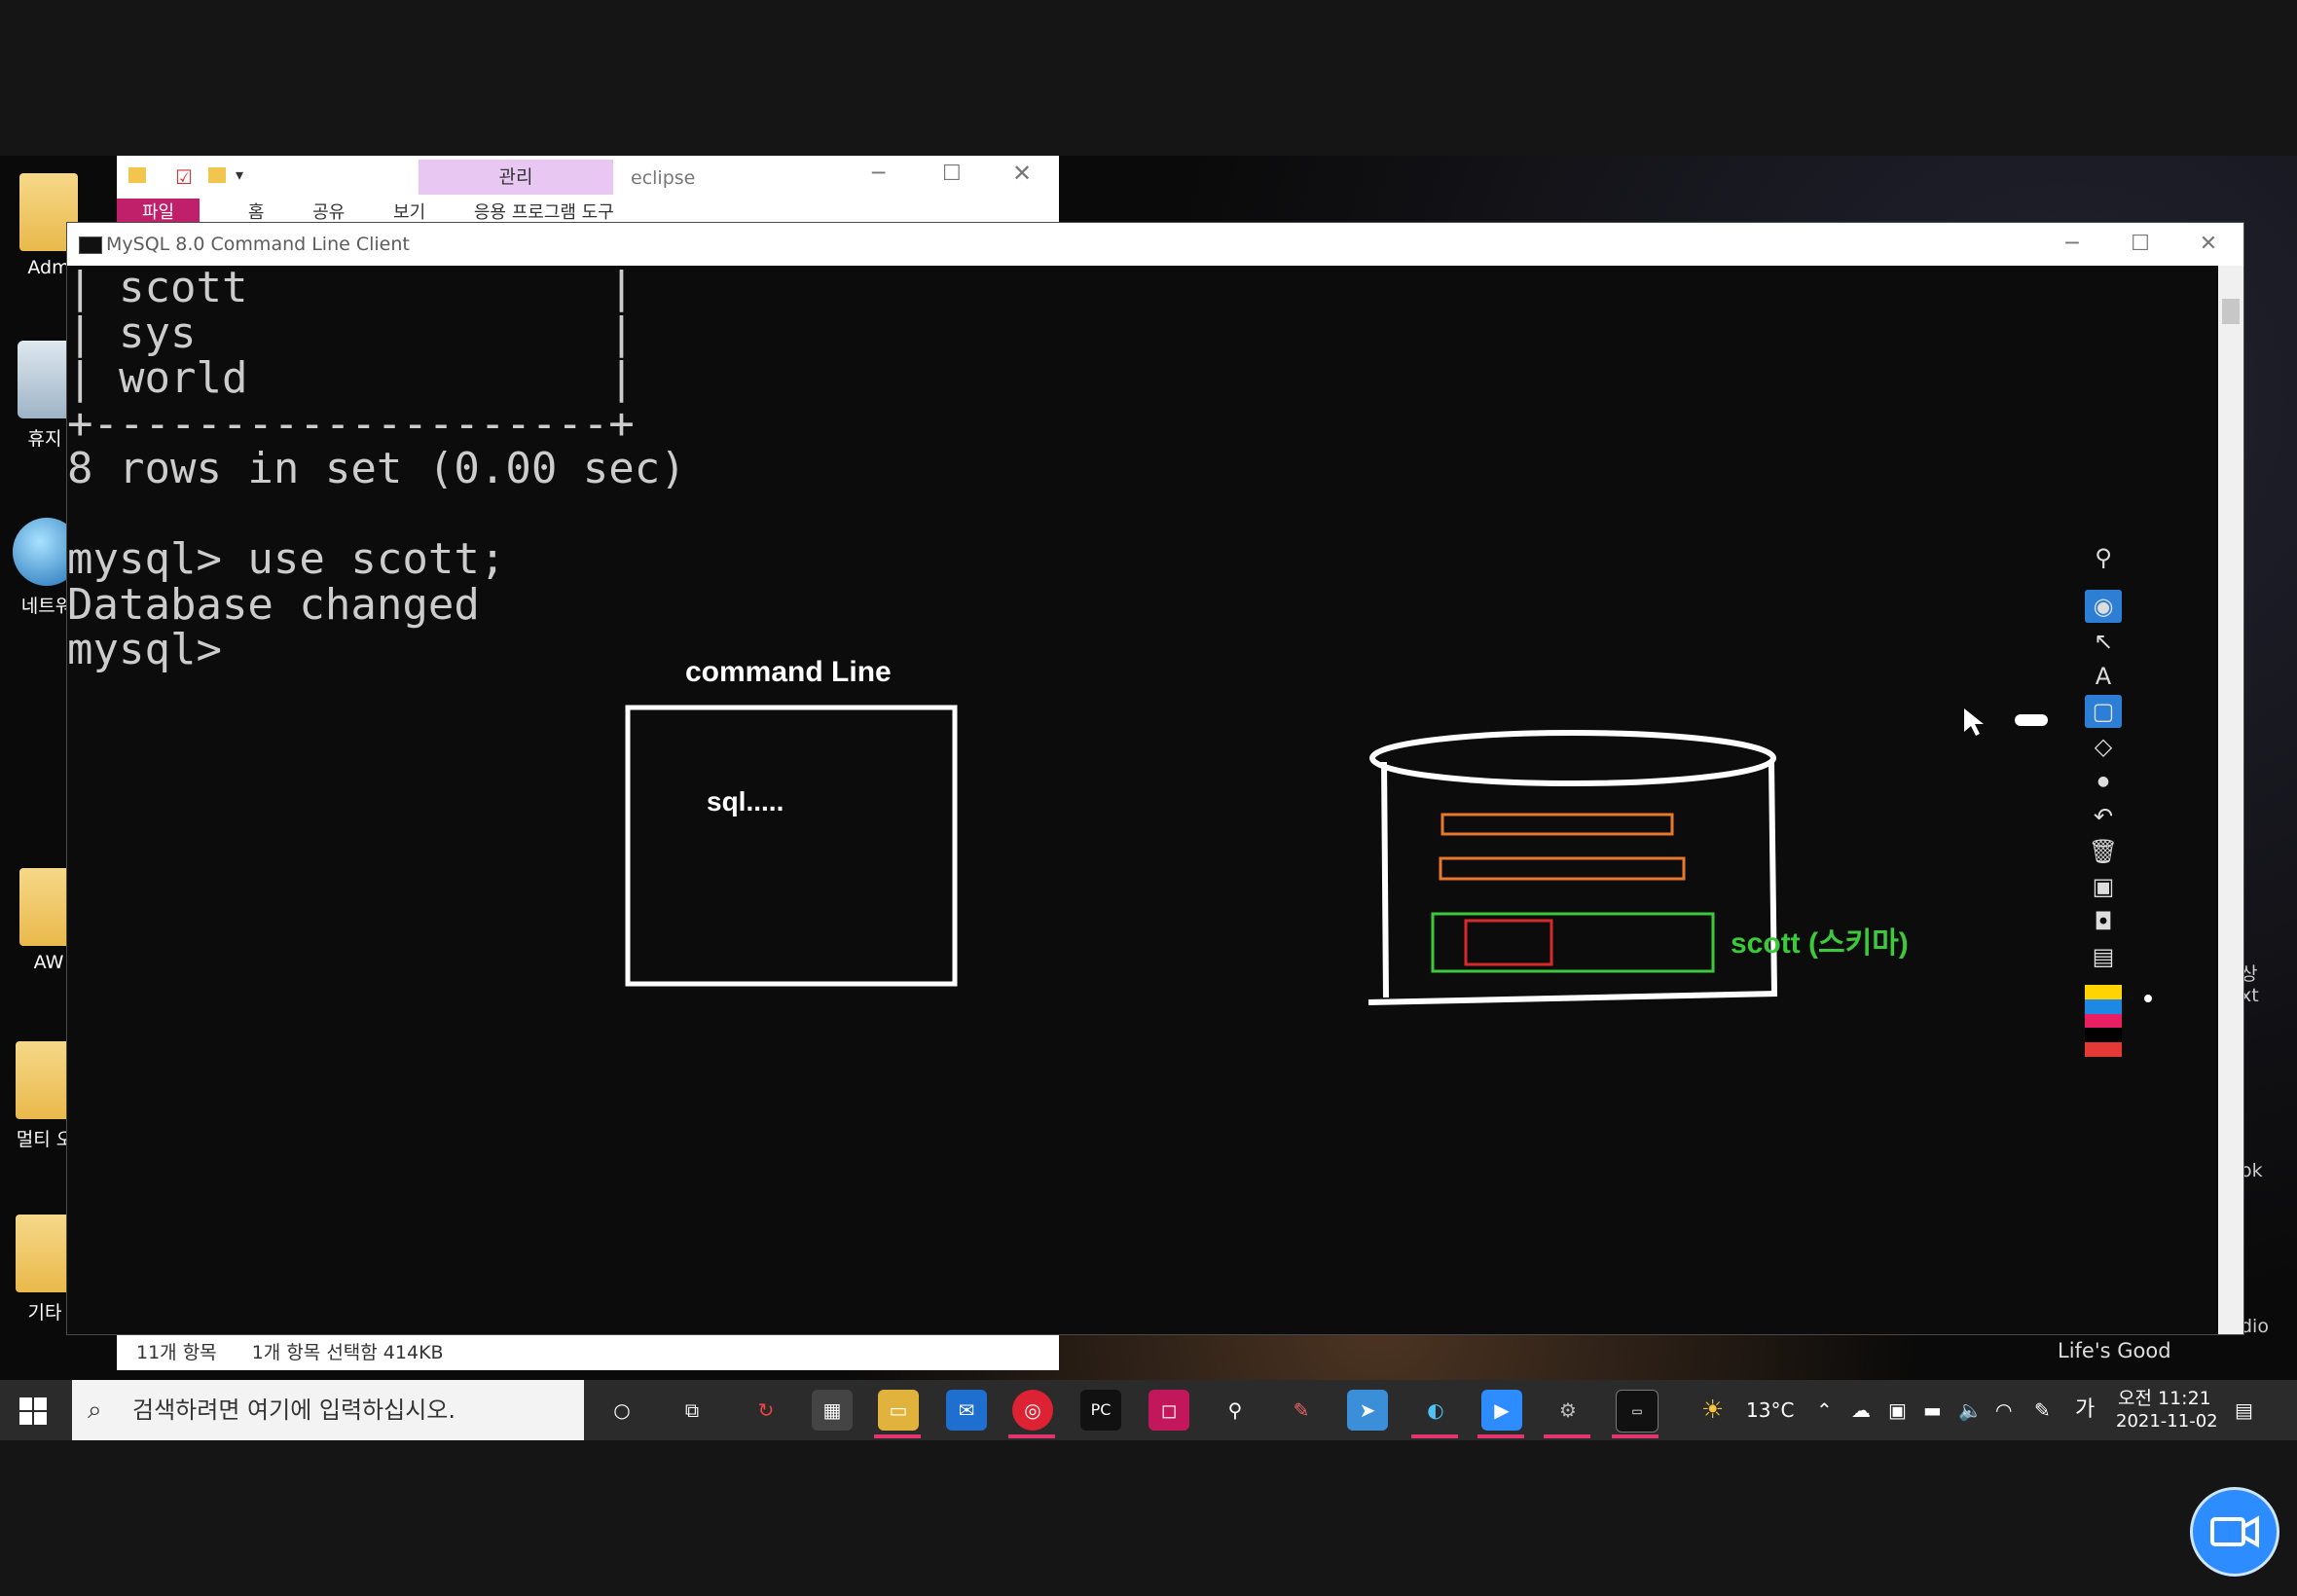  What do you see at coordinates (622, 1410) in the screenshot?
I see `cortana-icon: ○` at bounding box center [622, 1410].